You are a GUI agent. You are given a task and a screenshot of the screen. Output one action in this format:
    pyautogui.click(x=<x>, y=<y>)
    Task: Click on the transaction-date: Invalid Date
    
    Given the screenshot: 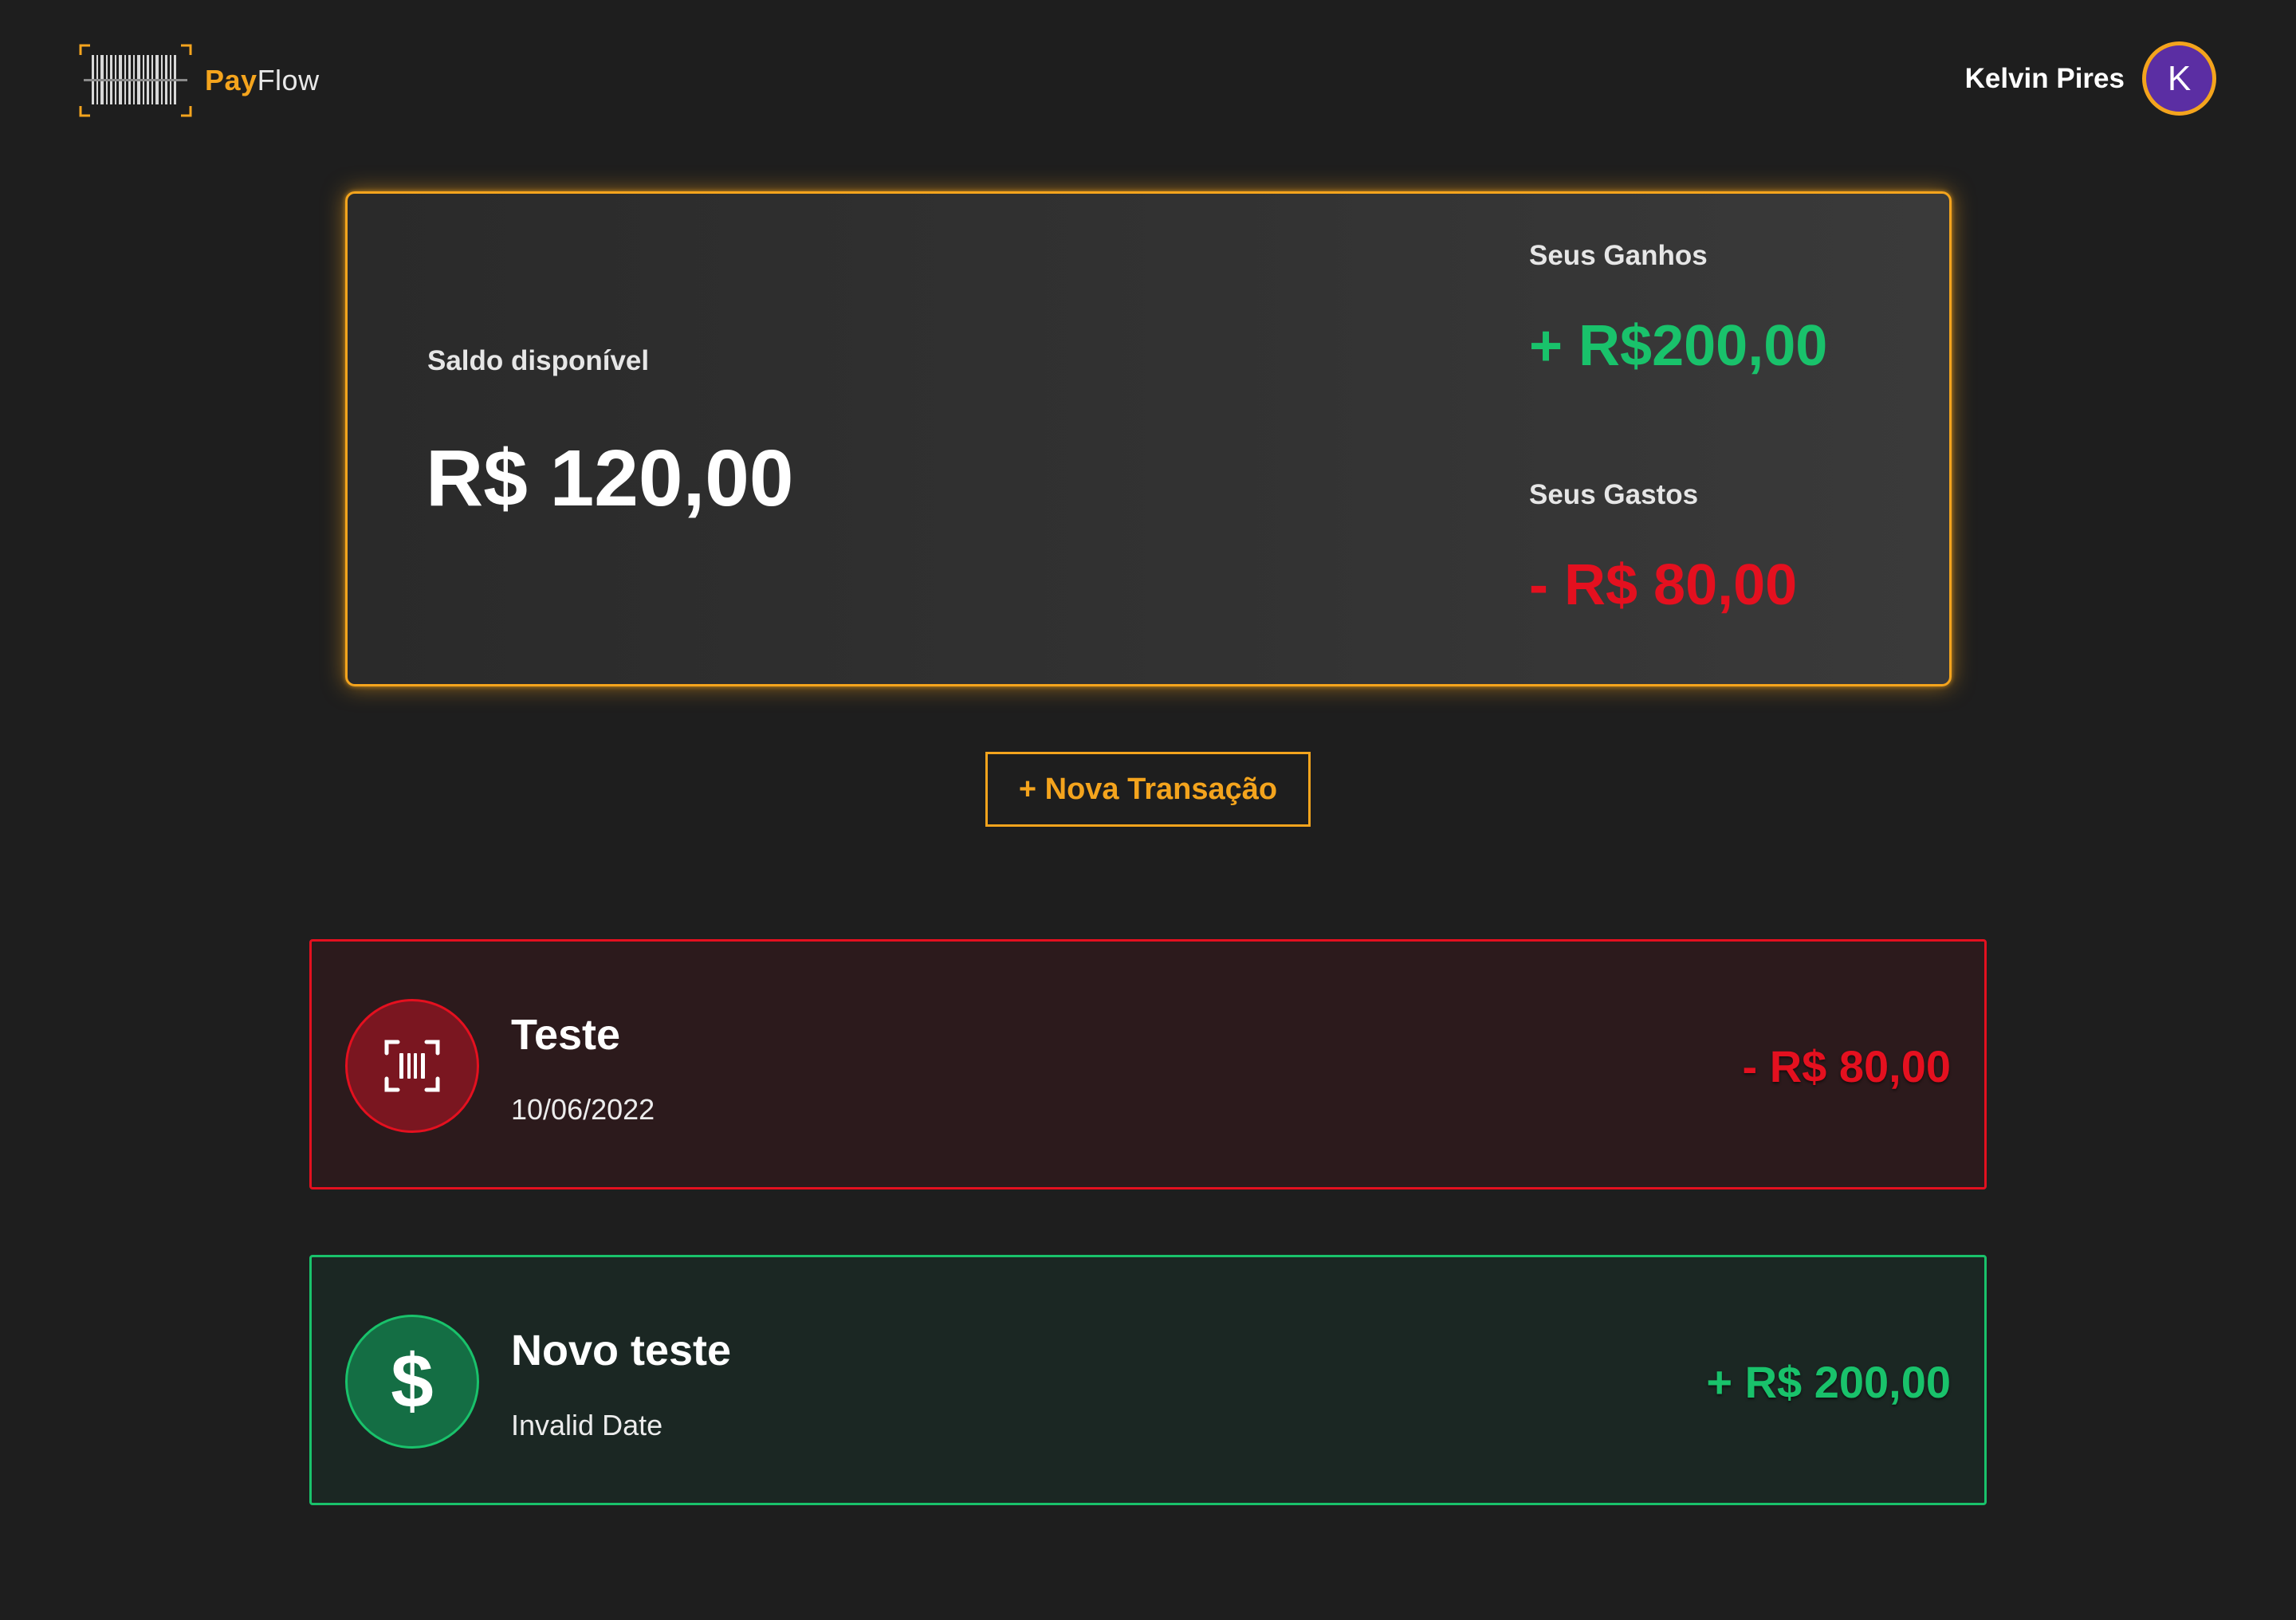 What is the action you would take?
    pyautogui.click(x=587, y=1425)
    